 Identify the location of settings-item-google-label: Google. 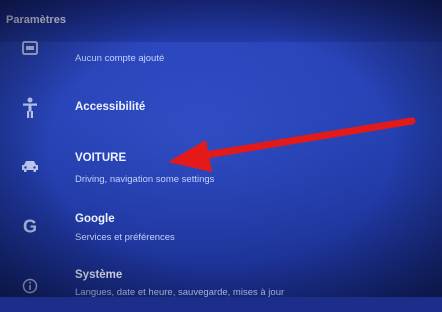
(95, 219).